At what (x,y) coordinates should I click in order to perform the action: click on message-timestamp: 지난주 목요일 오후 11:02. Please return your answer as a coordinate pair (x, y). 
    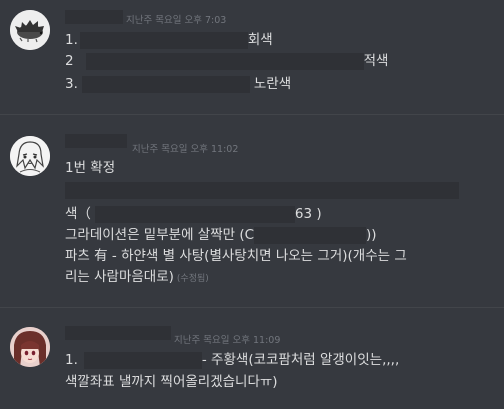
    Looking at the image, I should click on (185, 149).